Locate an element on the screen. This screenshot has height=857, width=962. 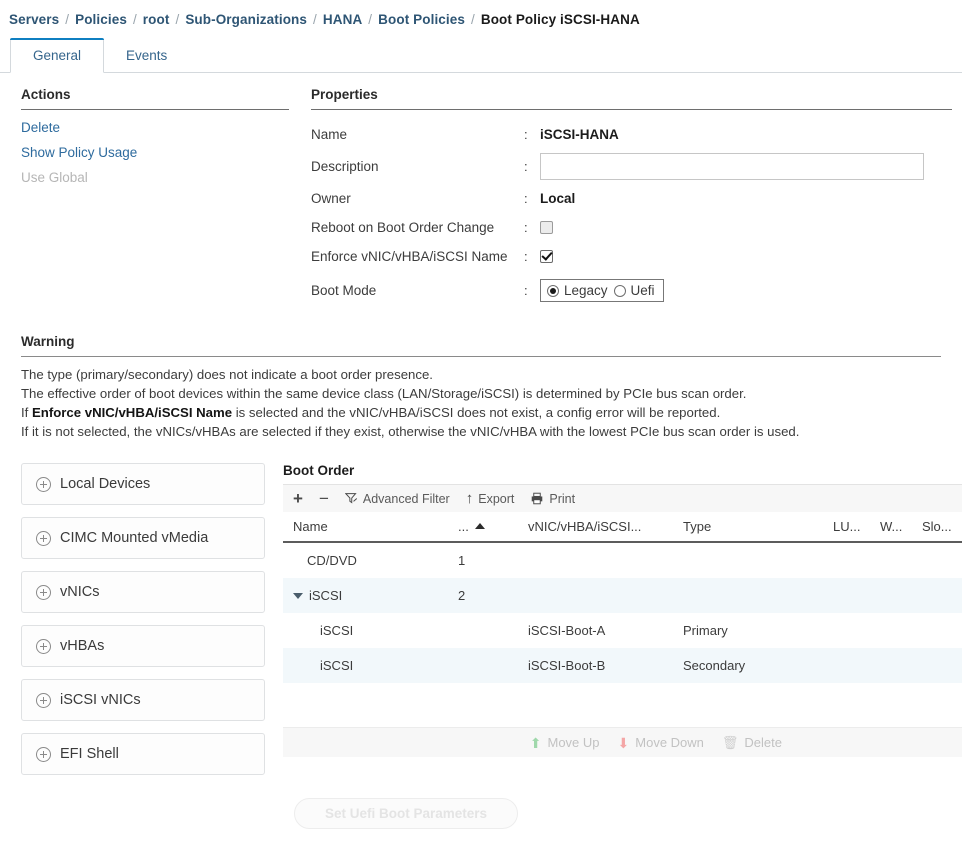
use-global-action-link: Use Global is located at coordinates (54, 177).